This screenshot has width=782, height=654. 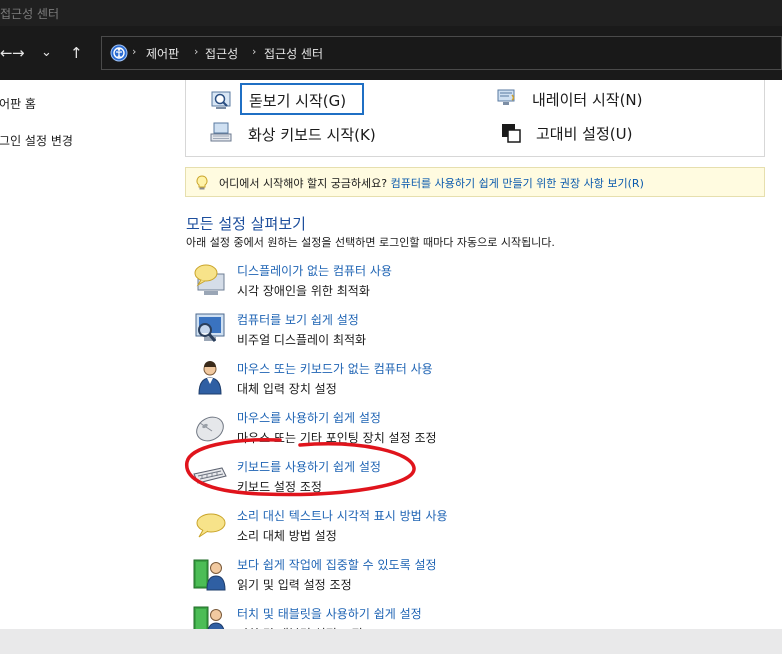 I want to click on setting-description: 시각 장애인을 위한 최적화, so click(x=303, y=291).